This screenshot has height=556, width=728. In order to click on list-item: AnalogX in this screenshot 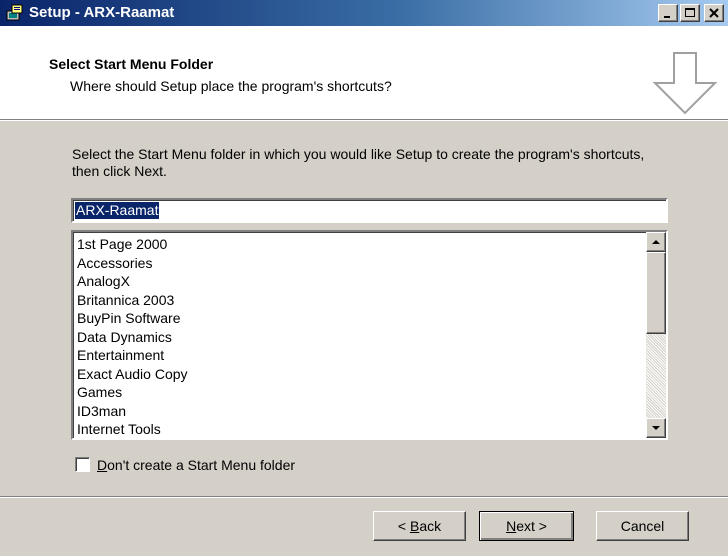, I will do `click(132, 281)`.